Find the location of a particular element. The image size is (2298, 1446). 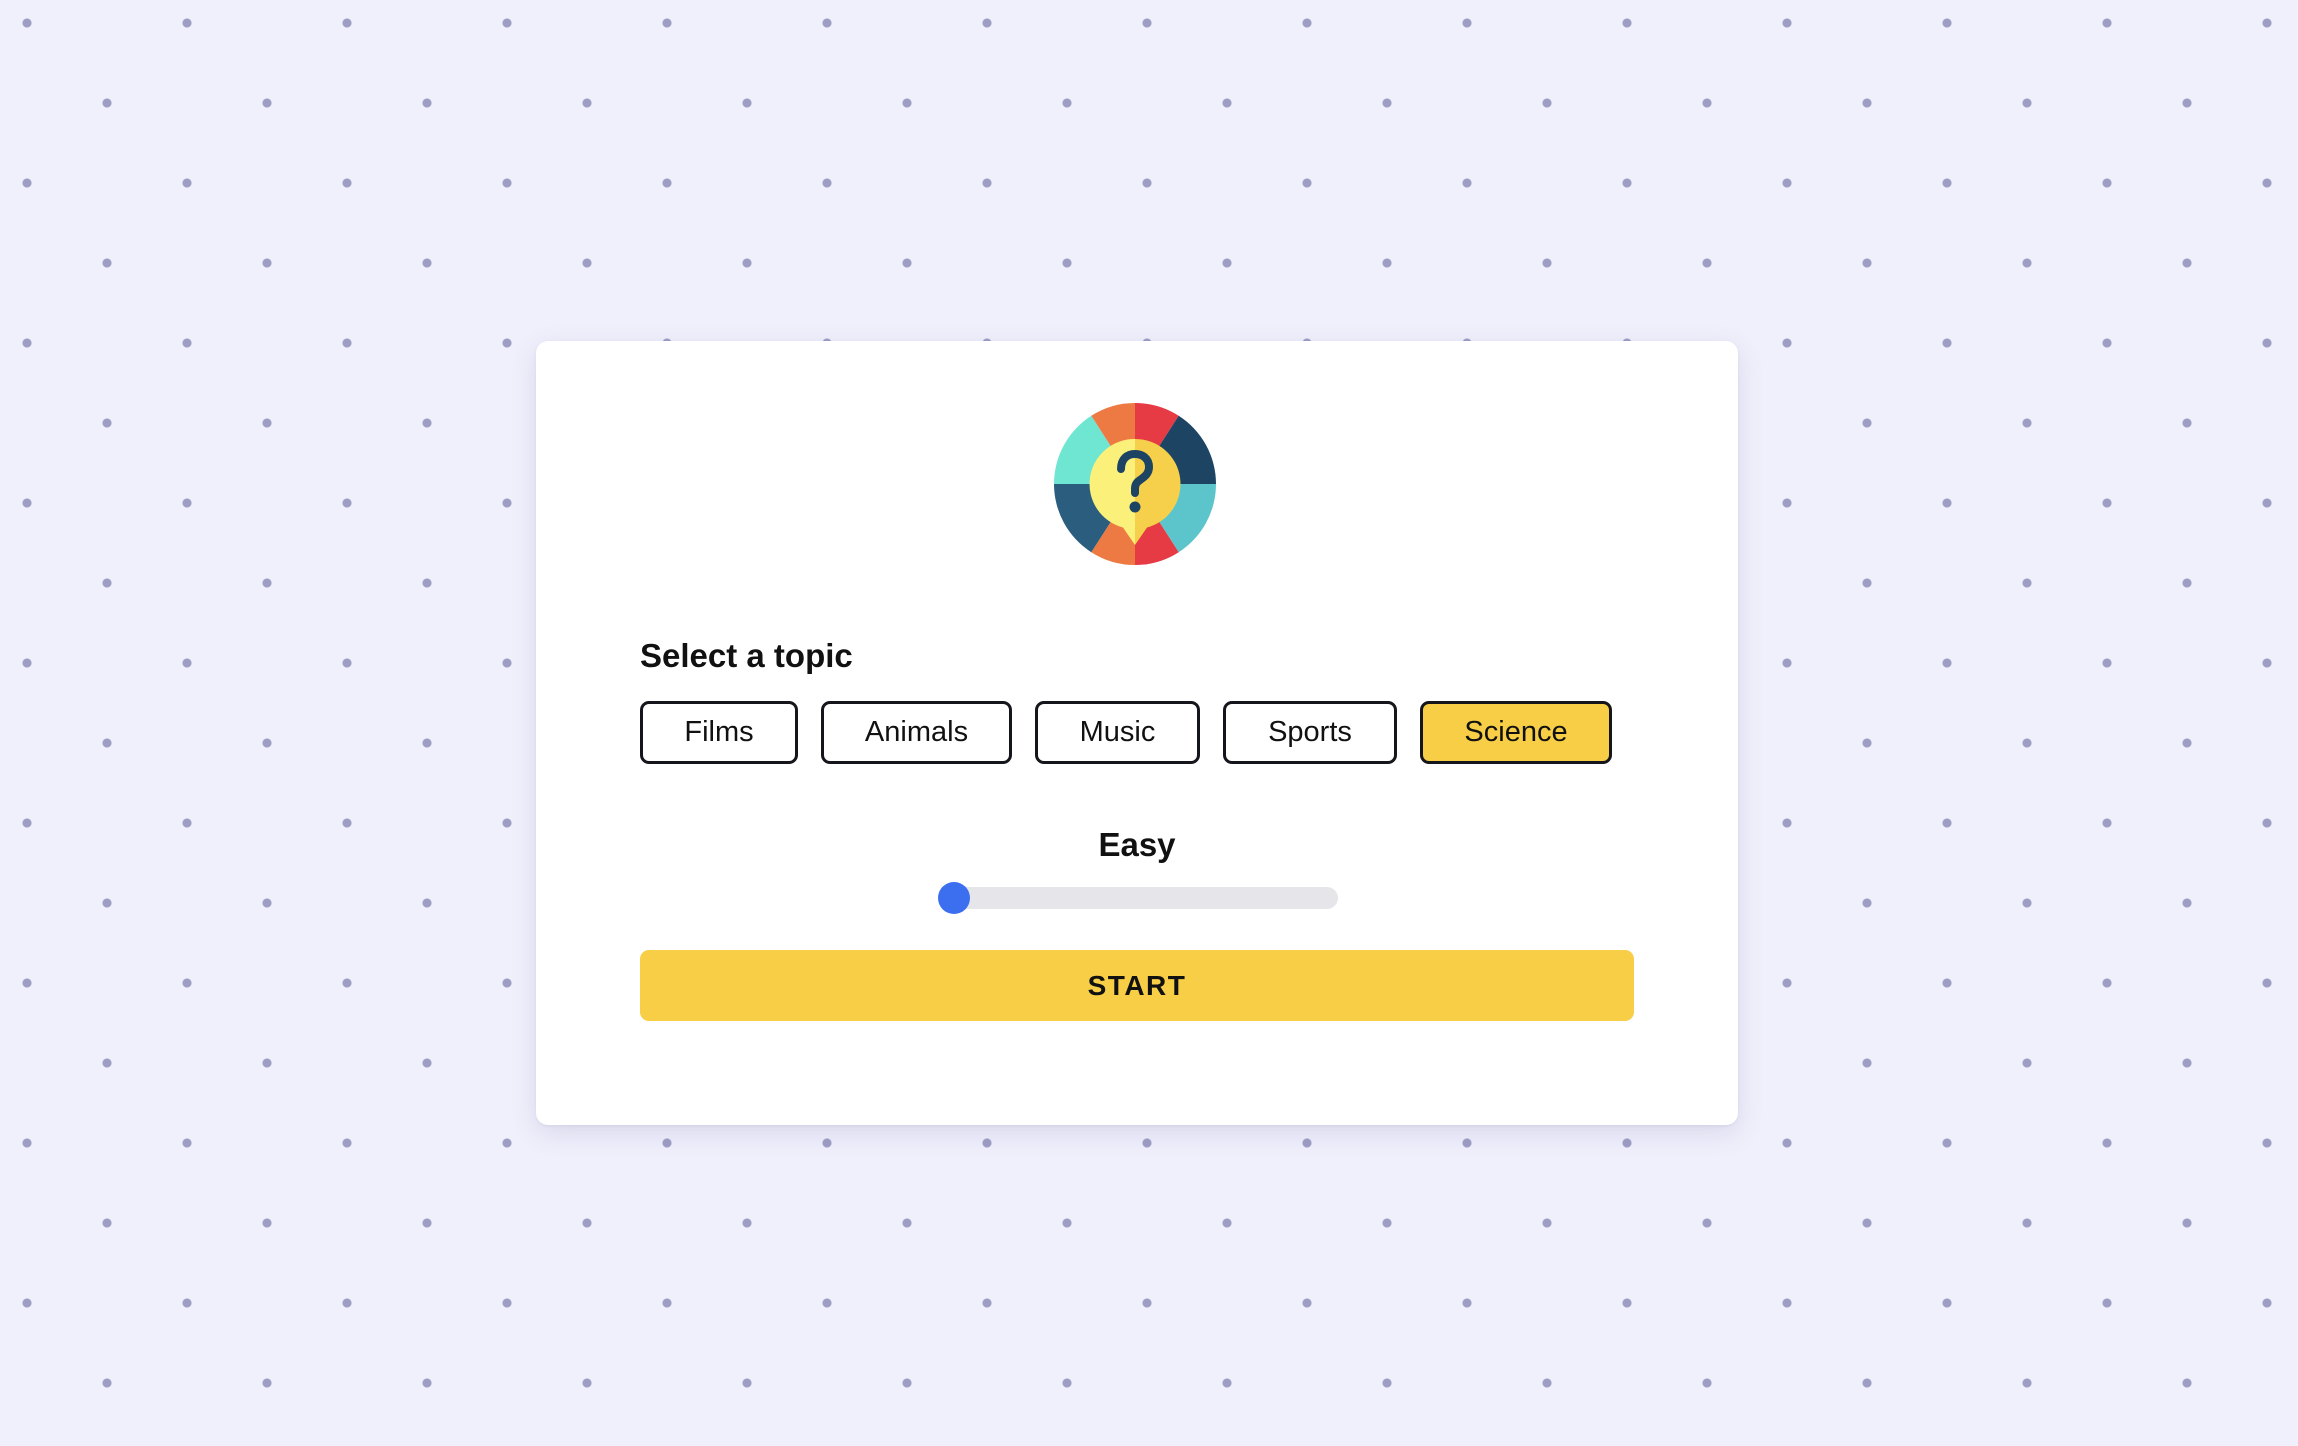

section-title: Select a topic is located at coordinates (746, 655).